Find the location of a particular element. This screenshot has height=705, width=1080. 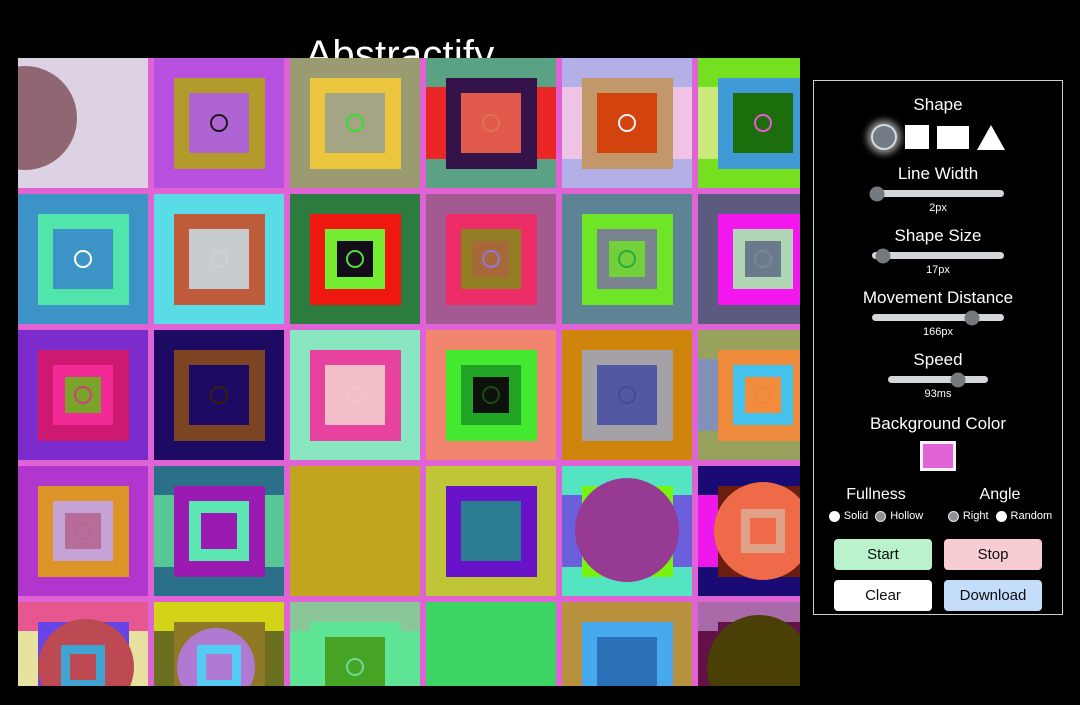

movement-distance-value: 166px is located at coordinates (938, 332).